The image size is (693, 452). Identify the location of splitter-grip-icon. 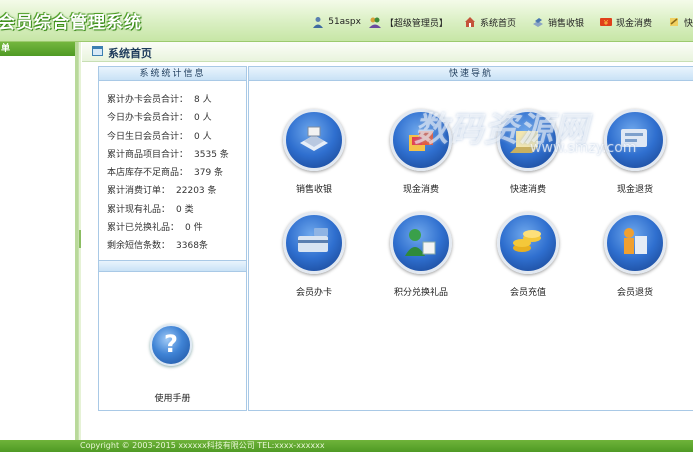
(80, 239).